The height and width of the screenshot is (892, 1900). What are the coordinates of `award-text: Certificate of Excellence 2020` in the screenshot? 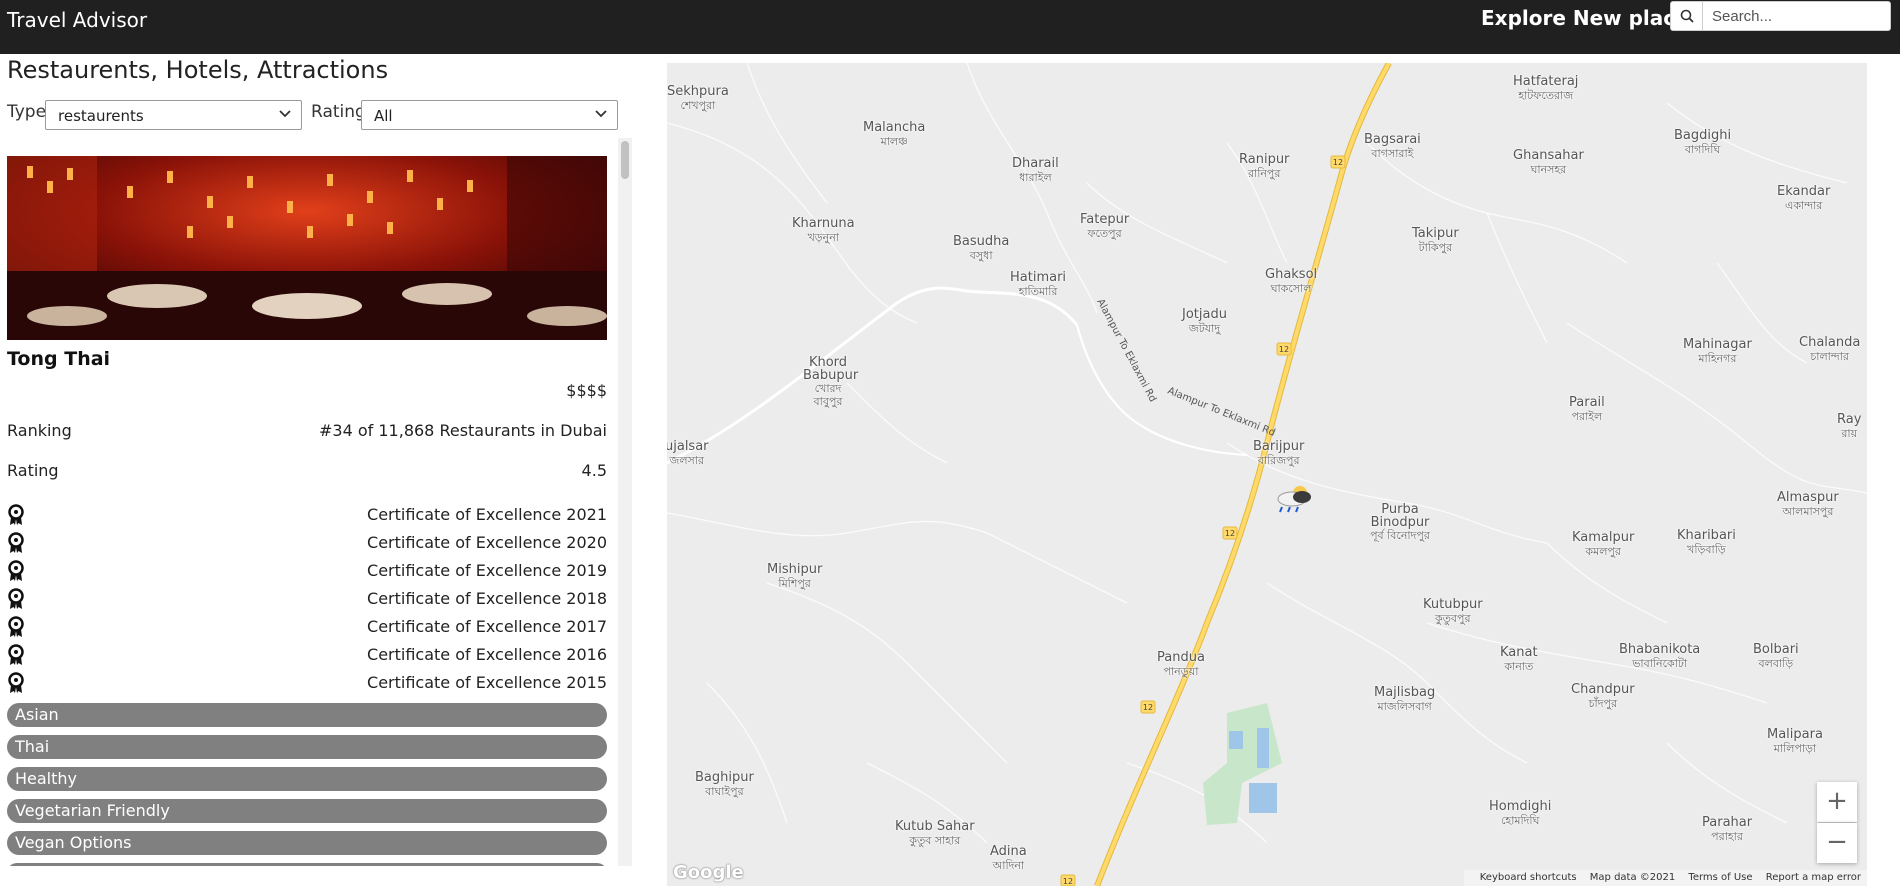 It's located at (487, 542).